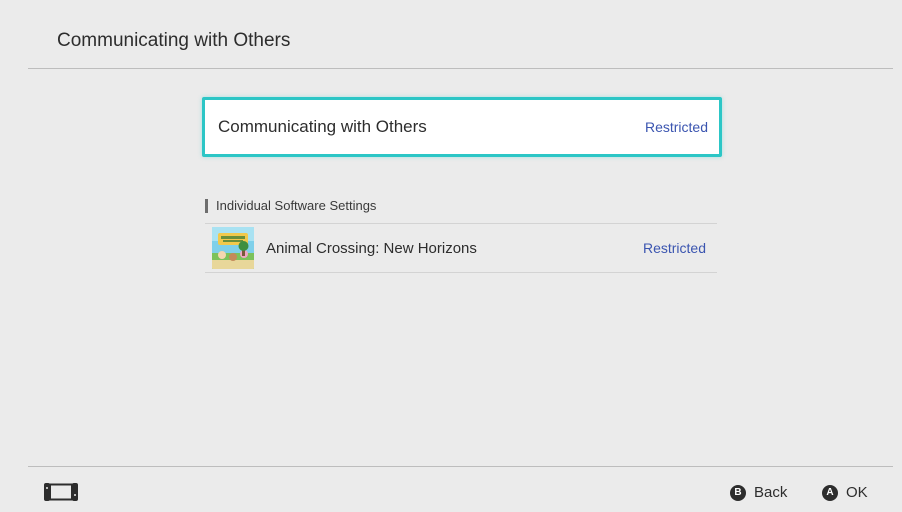  I want to click on header-divider, so click(460, 68).